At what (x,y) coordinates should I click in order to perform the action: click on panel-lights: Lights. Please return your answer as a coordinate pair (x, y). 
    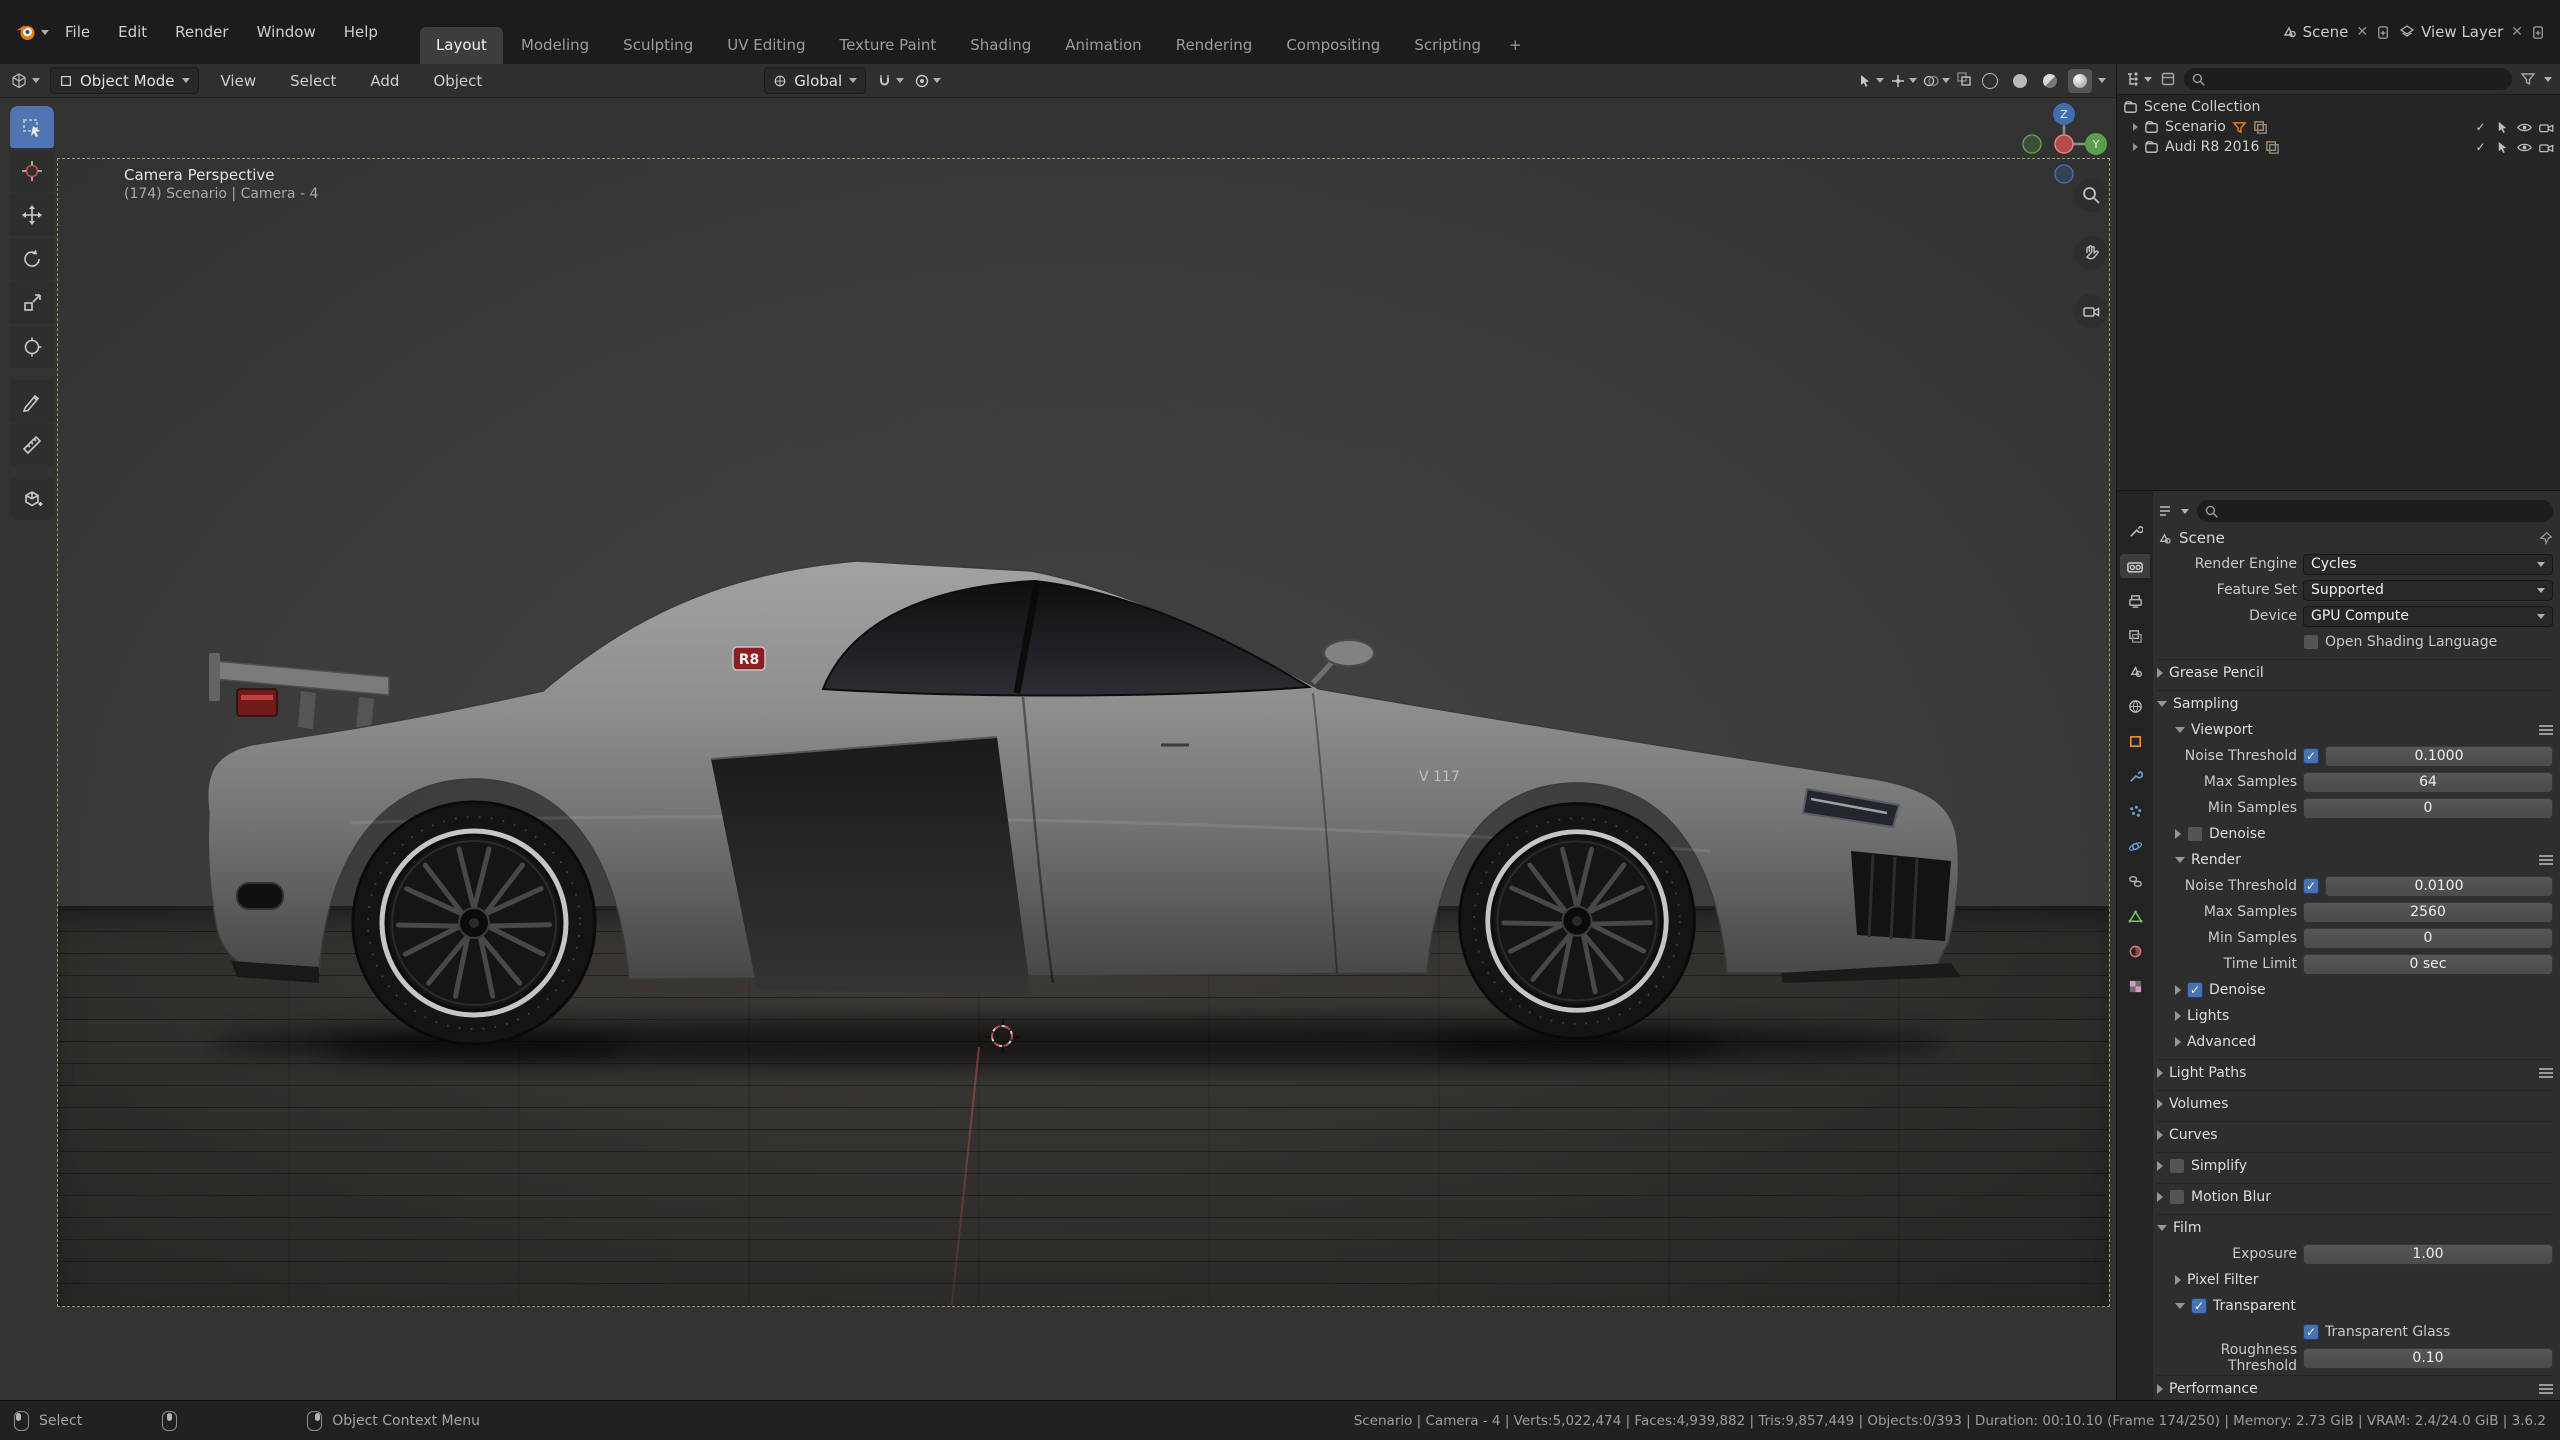
    Looking at the image, I should click on (2355, 1016).